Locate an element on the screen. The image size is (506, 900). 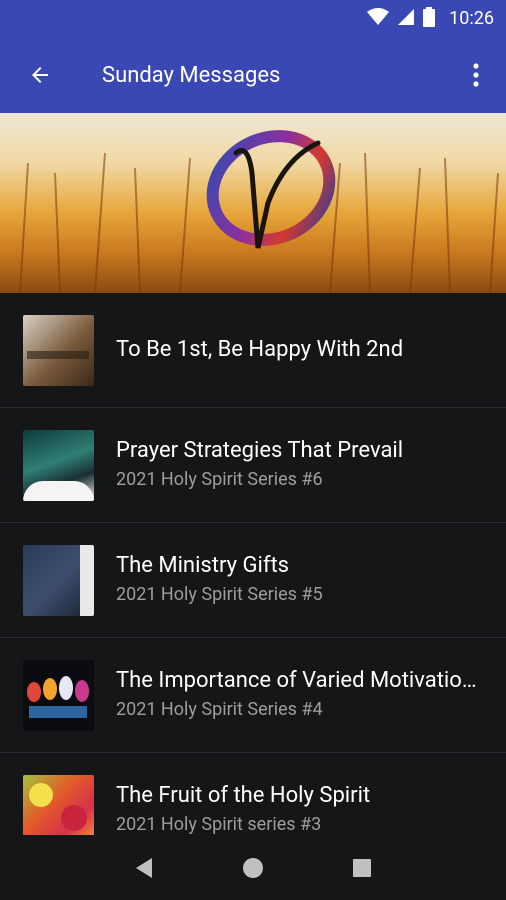
message-title: The Importance of Varied Motivations is located at coordinates (297, 680).